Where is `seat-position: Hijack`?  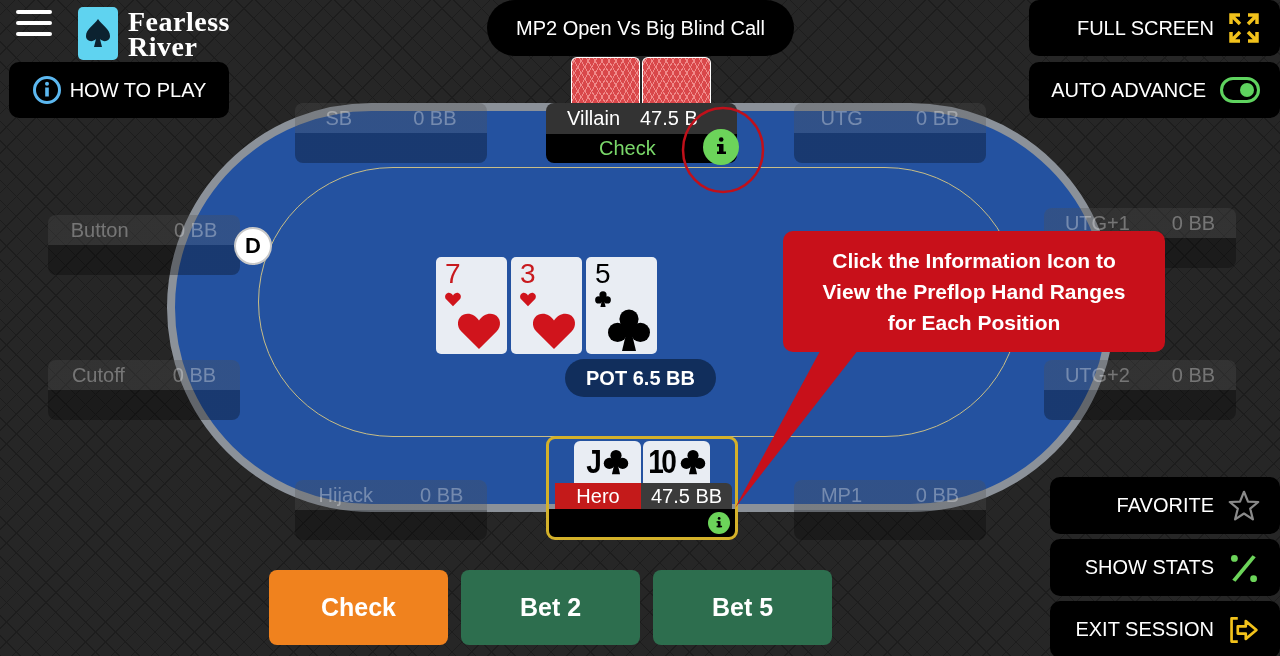
seat-position: Hijack is located at coordinates (345, 495).